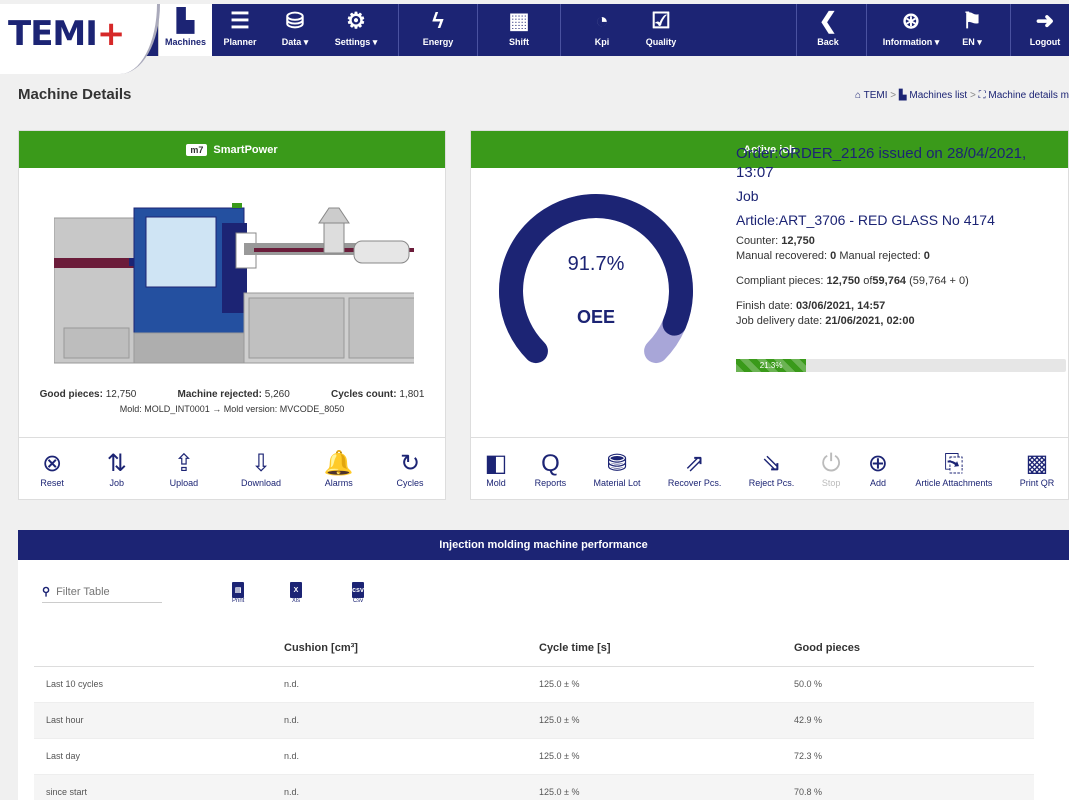  What do you see at coordinates (52, 469) in the screenshot?
I see `reset-button: ⊗ Reset` at bounding box center [52, 469].